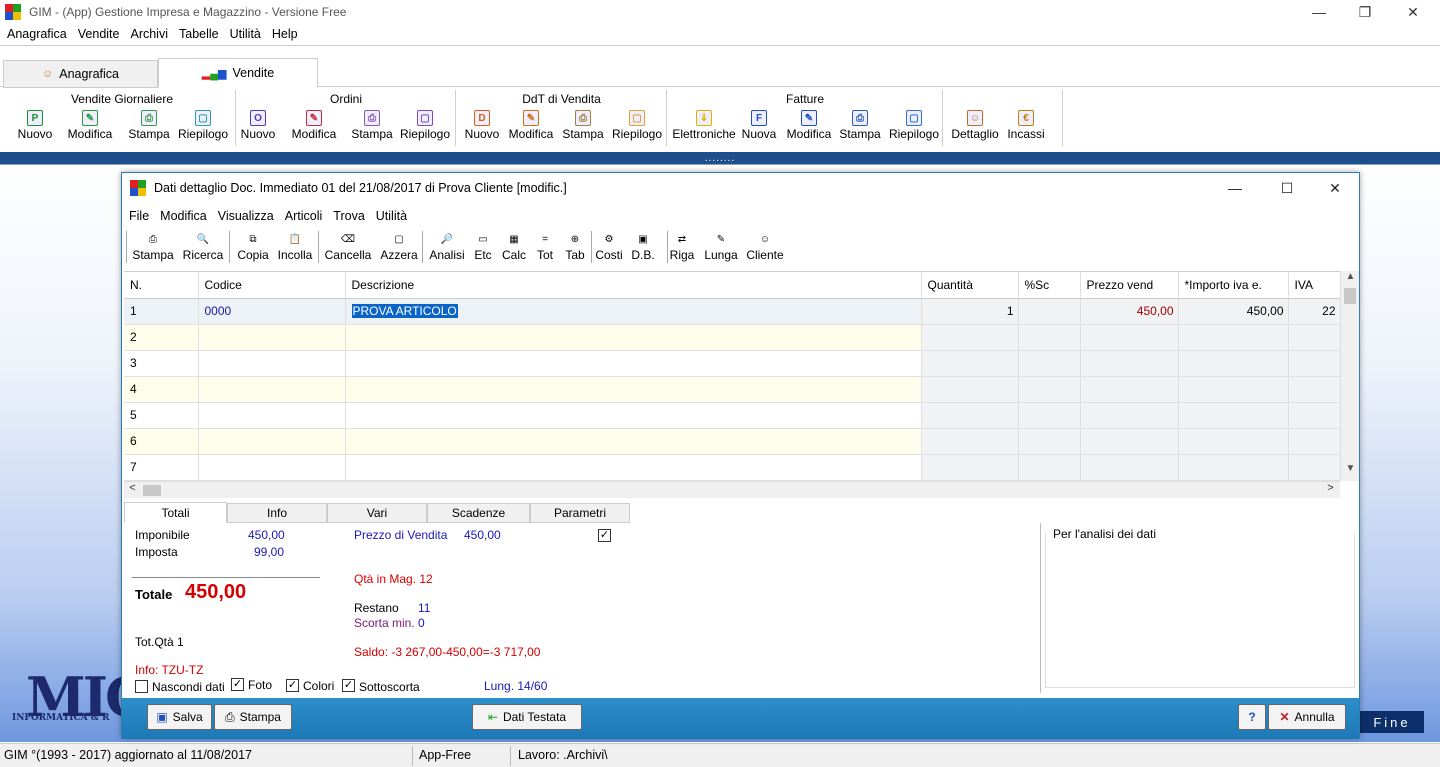 The width and height of the screenshot is (1440, 767). I want to click on cell-n: 3, so click(161, 363).